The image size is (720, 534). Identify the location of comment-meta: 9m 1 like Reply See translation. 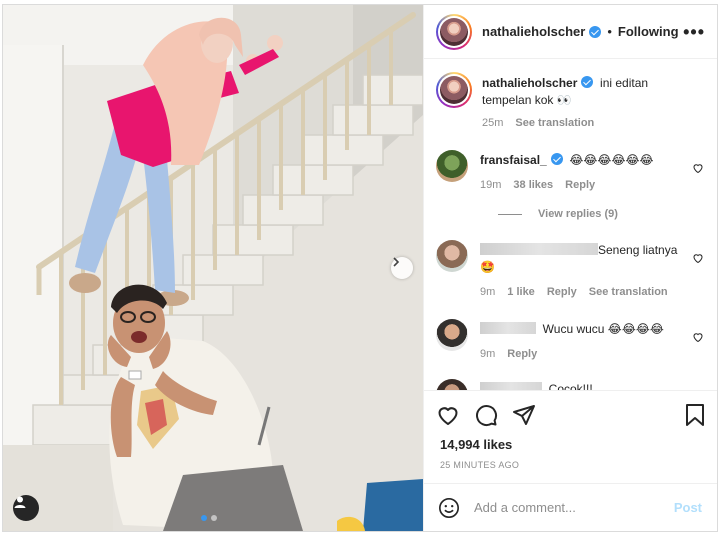
(583, 292).